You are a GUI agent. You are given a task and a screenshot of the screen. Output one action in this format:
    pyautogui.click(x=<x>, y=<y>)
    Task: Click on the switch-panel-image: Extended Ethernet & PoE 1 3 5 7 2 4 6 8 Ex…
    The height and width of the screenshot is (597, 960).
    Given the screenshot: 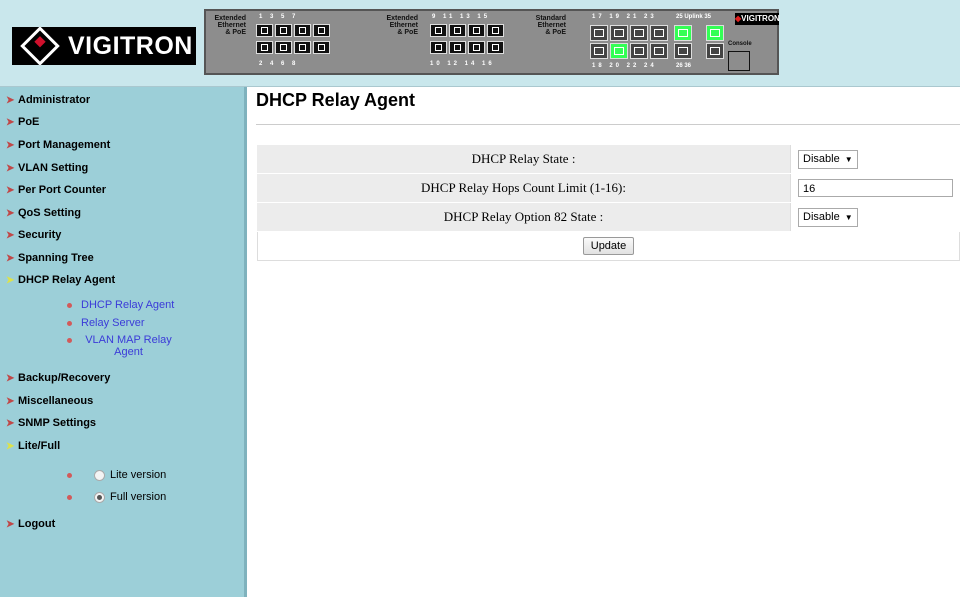 What is the action you would take?
    pyautogui.click(x=492, y=42)
    